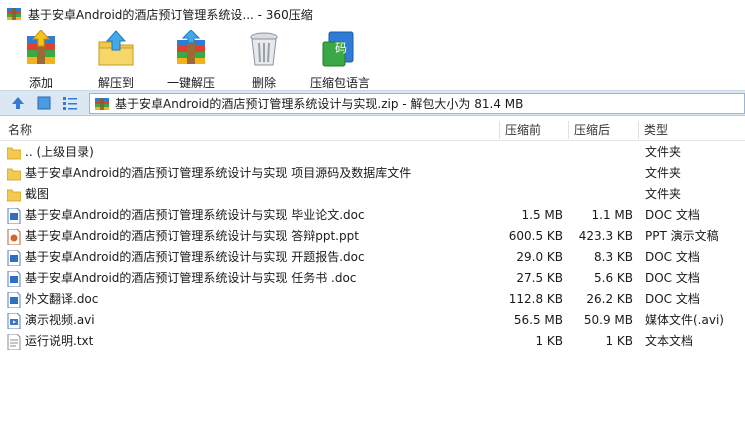 The height and width of the screenshot is (438, 745). What do you see at coordinates (264, 49) in the screenshot?
I see `trash-icon` at bounding box center [264, 49].